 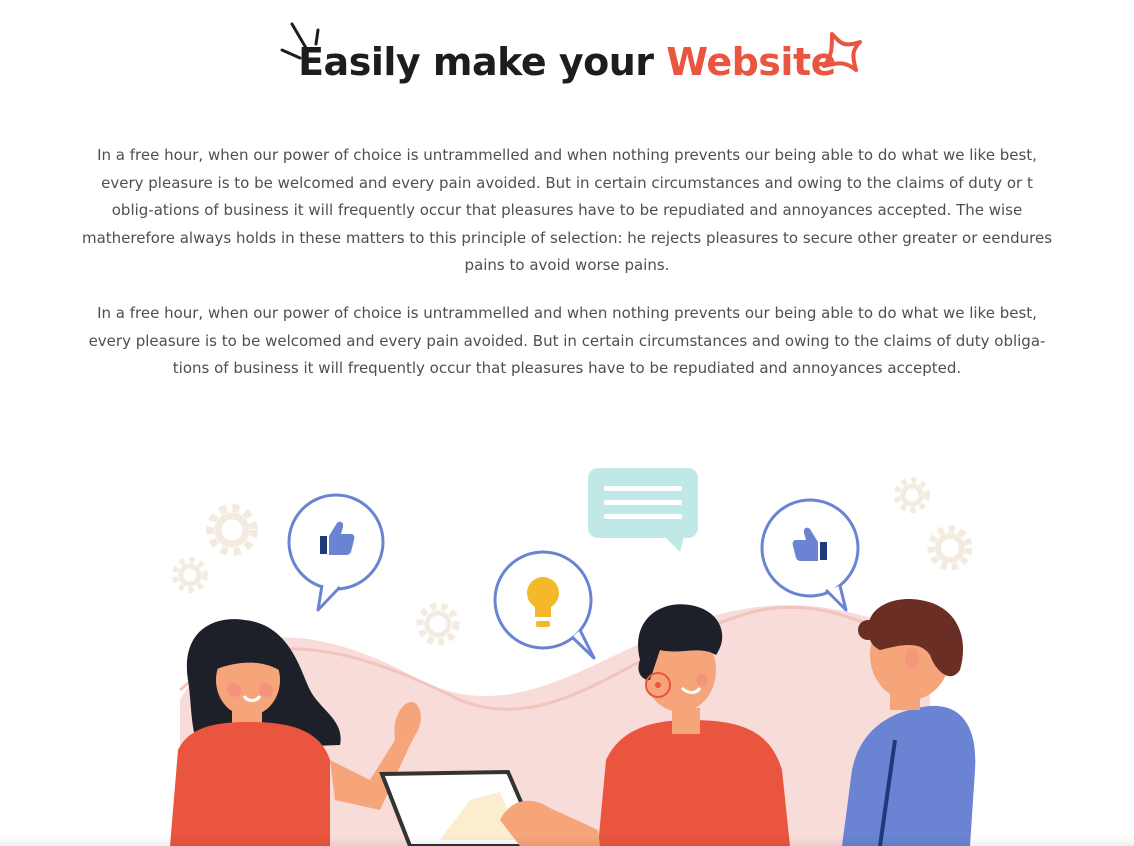 I want to click on speech-bubble-like, so click(x=336, y=552).